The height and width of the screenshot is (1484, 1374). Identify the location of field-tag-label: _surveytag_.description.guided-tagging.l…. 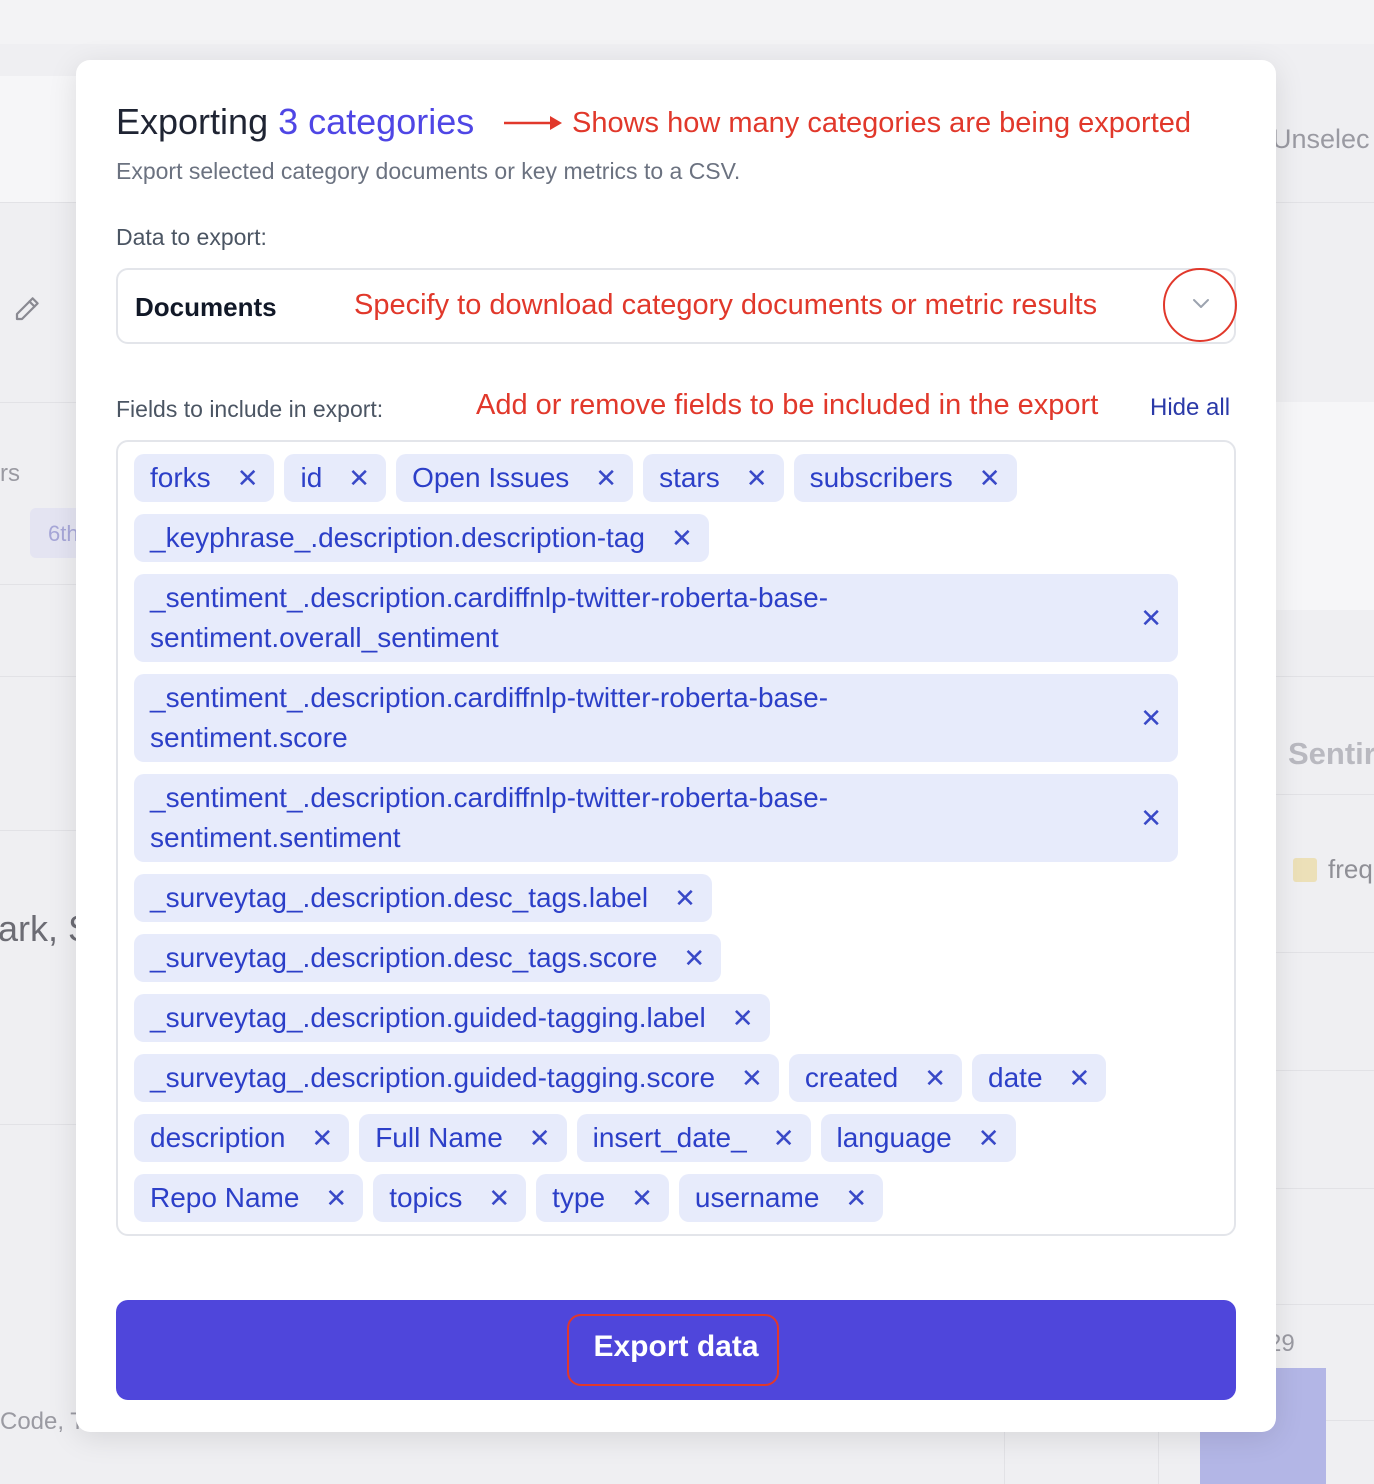
(428, 1017).